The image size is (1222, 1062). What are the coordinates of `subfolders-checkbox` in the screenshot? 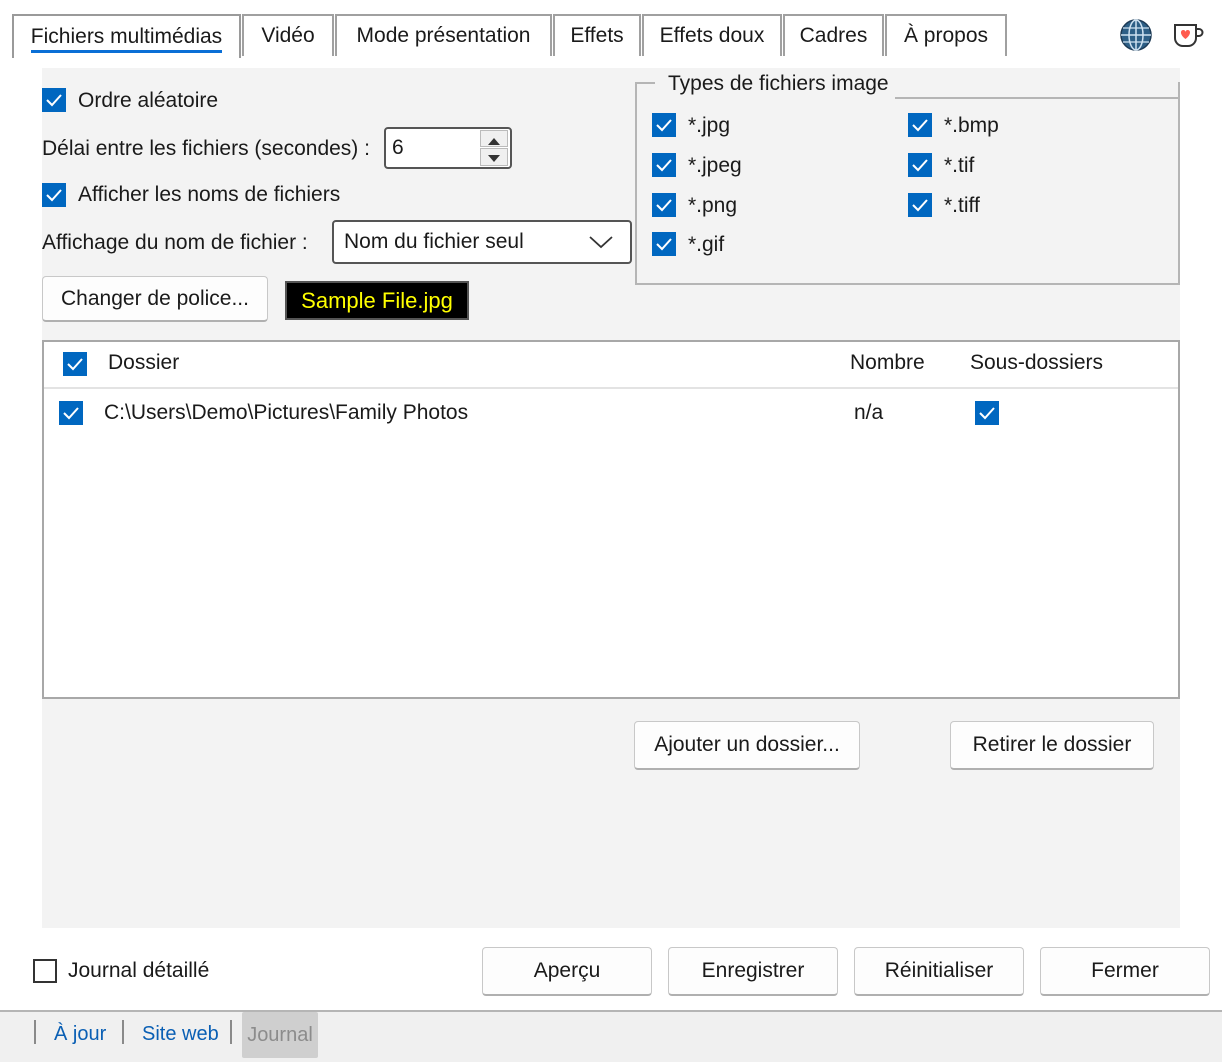 It's located at (987, 413).